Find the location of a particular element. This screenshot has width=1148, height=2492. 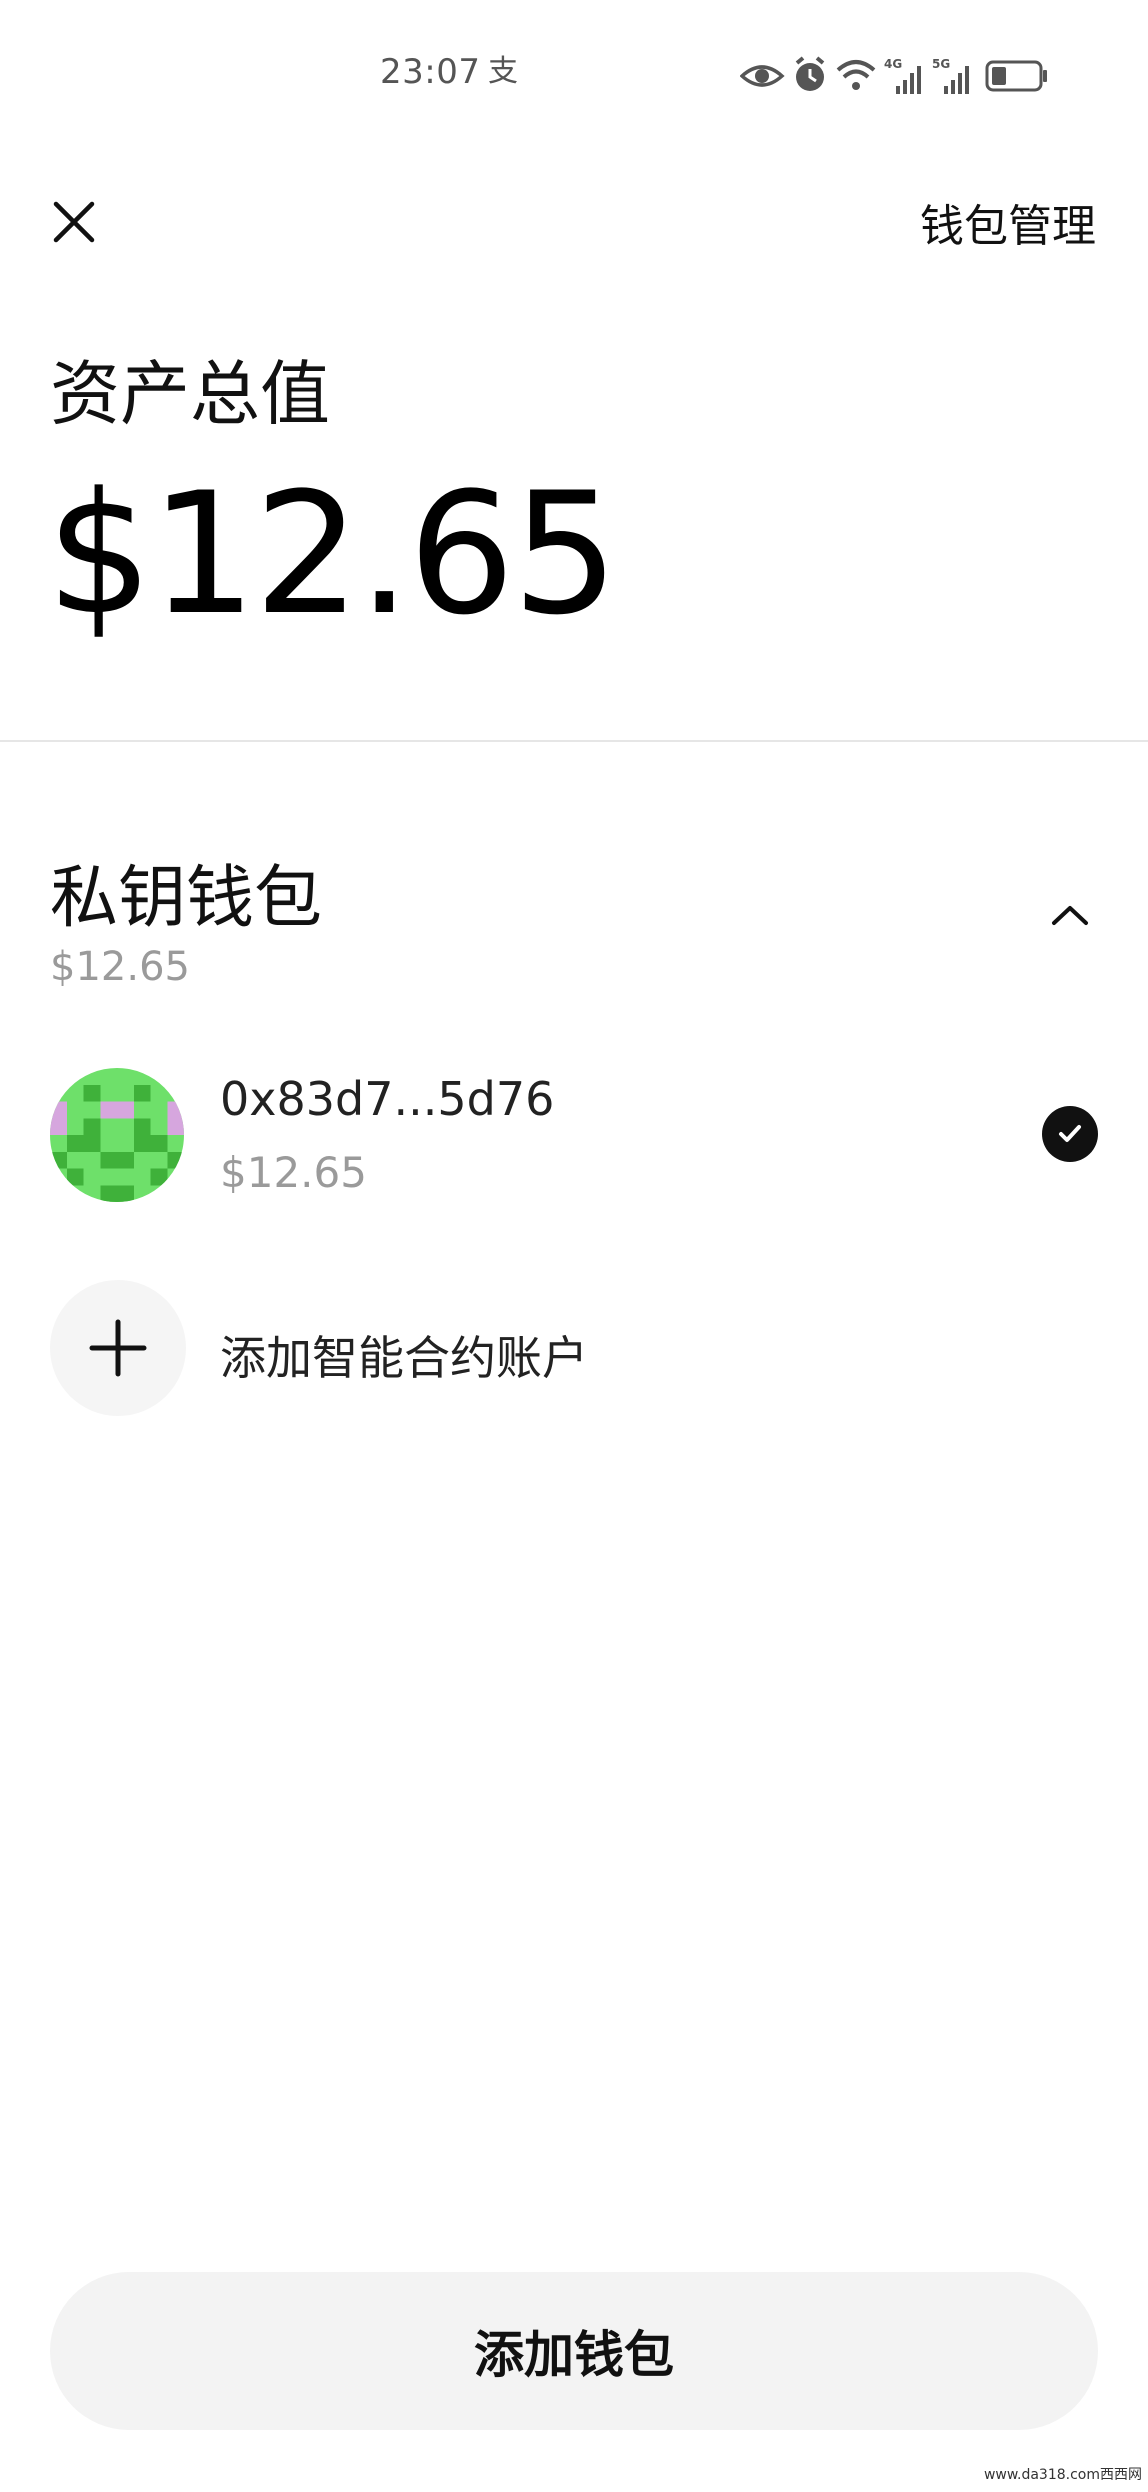

wifi-icon is located at coordinates (856, 75).